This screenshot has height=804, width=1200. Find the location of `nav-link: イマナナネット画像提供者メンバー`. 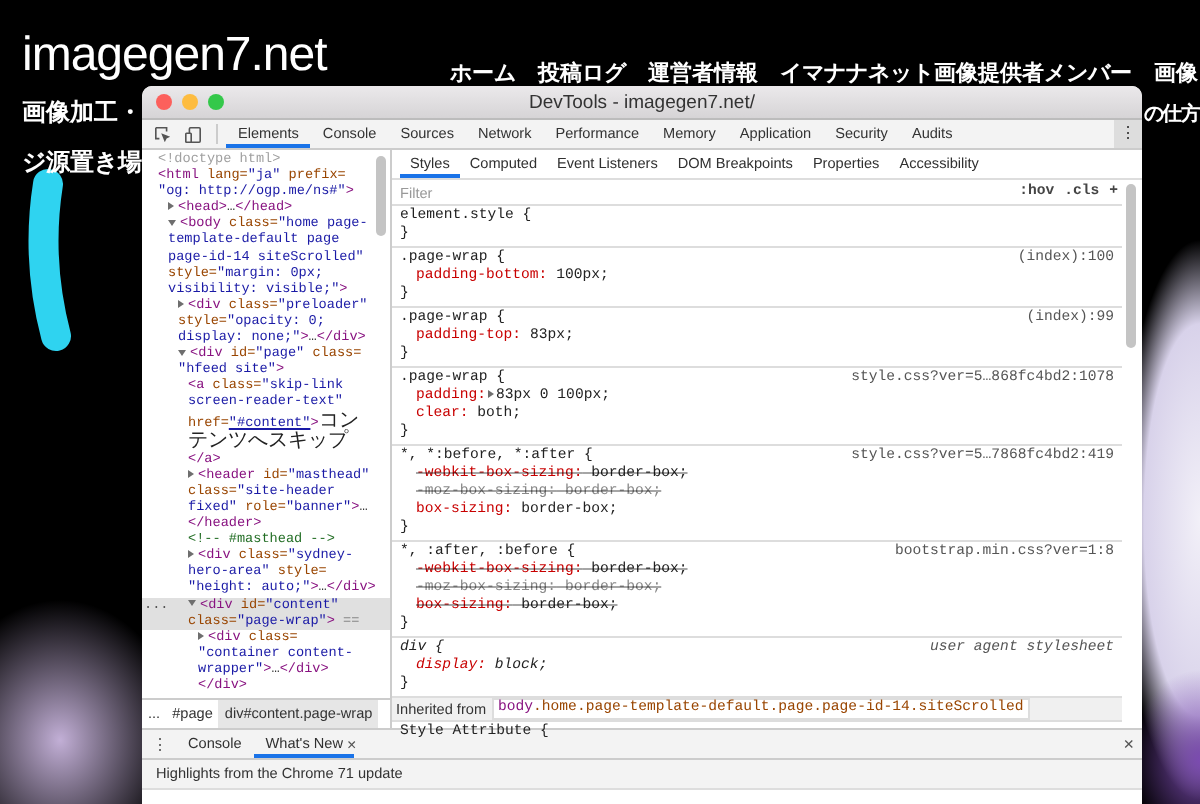

nav-link: イマナナネット画像提供者メンバー is located at coordinates (956, 73).